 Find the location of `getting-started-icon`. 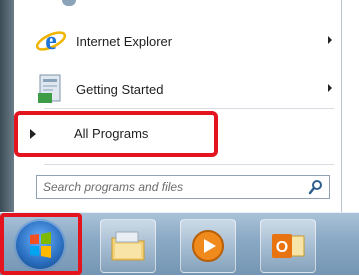

getting-started-icon is located at coordinates (51, 89).